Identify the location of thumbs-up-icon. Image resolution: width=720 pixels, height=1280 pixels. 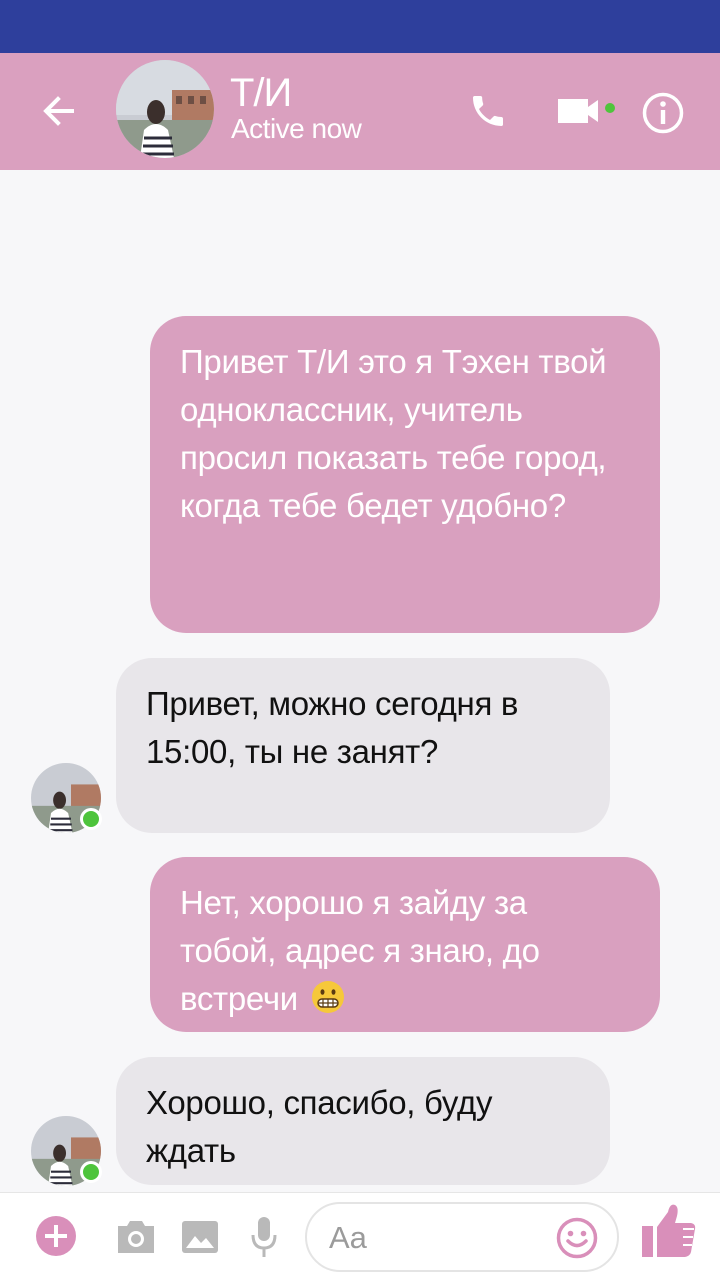
(669, 1230).